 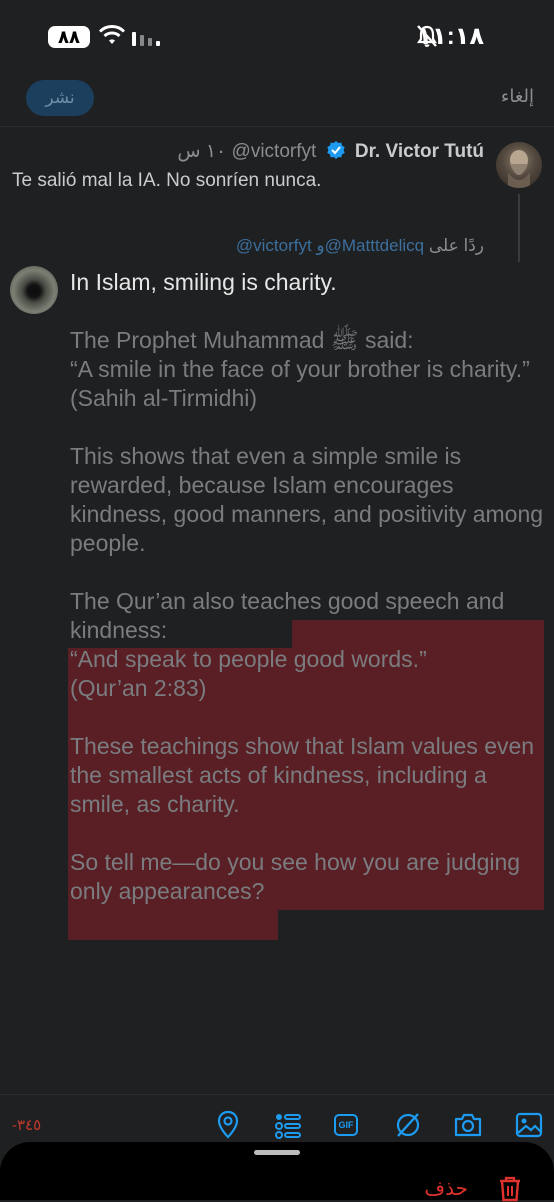 I want to click on author-handle: @victorfyt, so click(x=274, y=151).